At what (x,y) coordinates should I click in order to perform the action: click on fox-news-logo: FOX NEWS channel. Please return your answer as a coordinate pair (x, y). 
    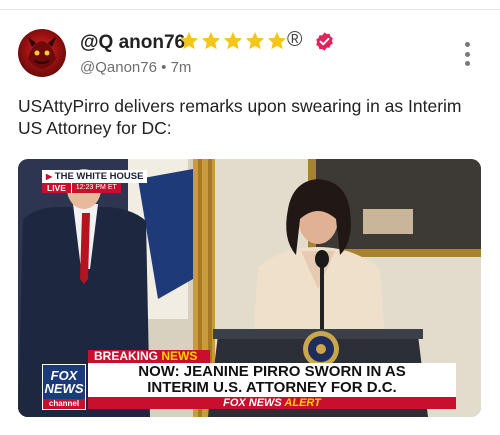
    Looking at the image, I should click on (64, 387).